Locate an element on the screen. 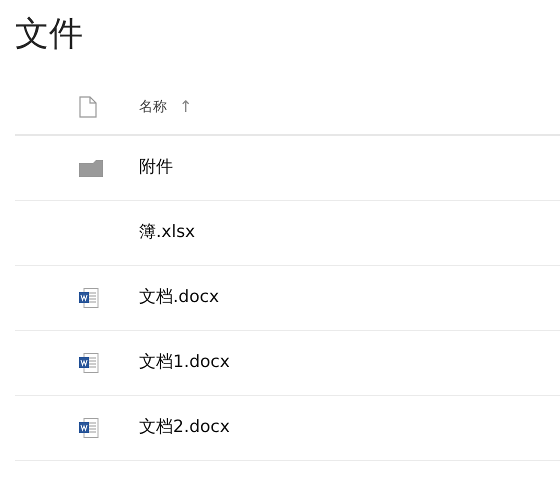  file-name: 文档2.docx is located at coordinates (184, 428).